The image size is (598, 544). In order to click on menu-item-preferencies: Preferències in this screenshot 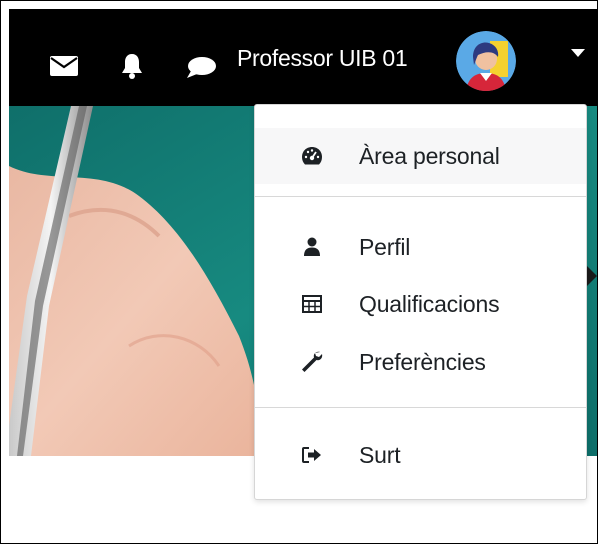, I will do `click(420, 362)`.